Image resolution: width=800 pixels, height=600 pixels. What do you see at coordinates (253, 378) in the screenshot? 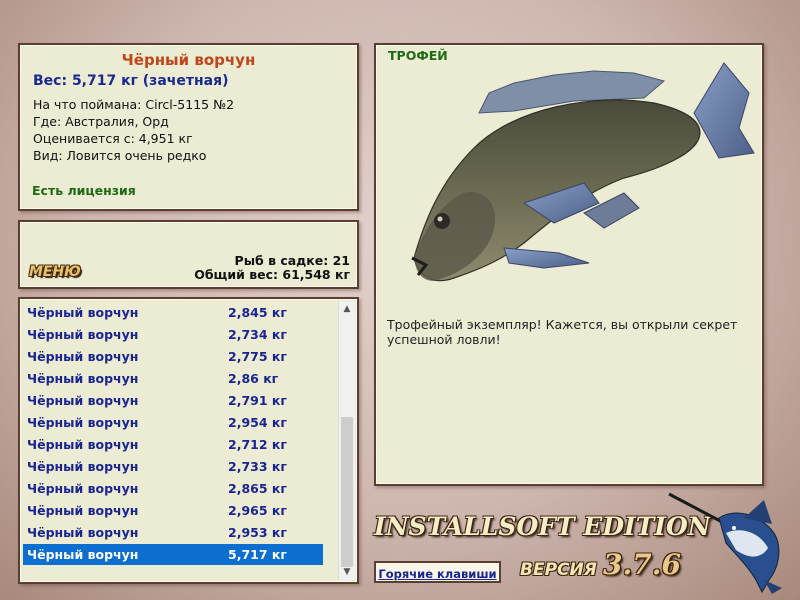
I see `list-item-weight: 2,86 кг` at bounding box center [253, 378].